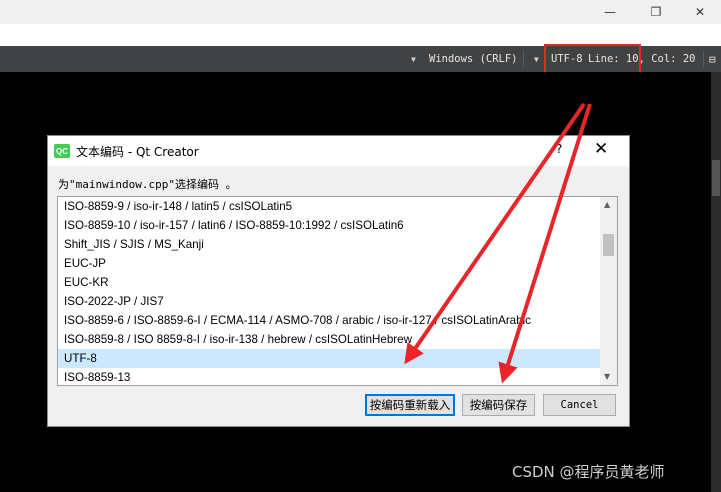 The height and width of the screenshot is (492, 721). What do you see at coordinates (610, 12) in the screenshot?
I see `minimize-button: —` at bounding box center [610, 12].